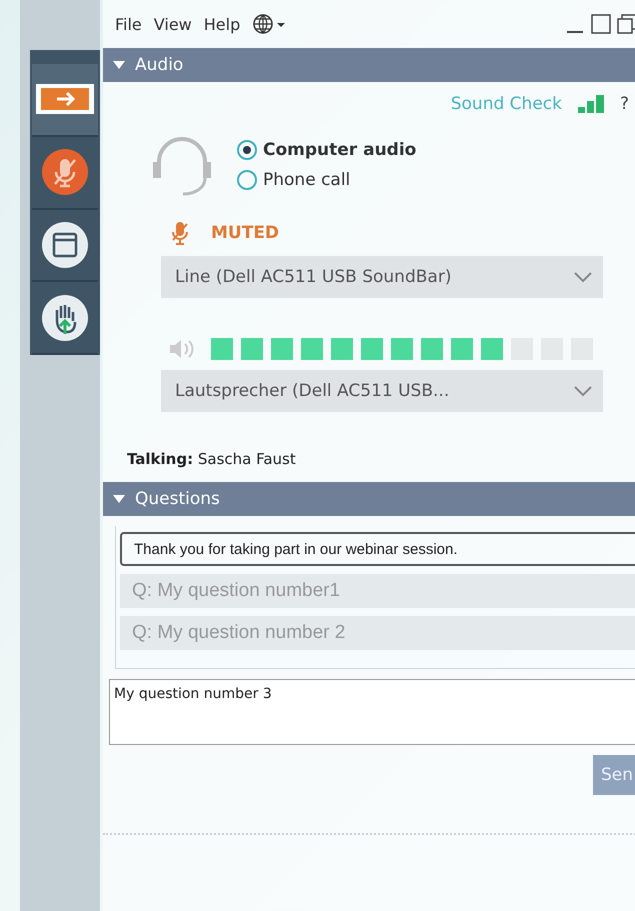  I want to click on questions-header: Questions, so click(369, 499).